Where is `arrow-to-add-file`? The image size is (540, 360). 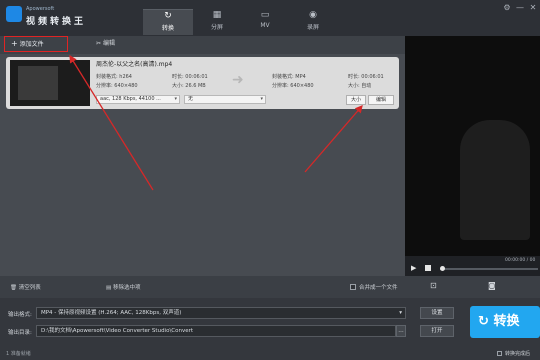 arrow-to-add-file is located at coordinates (111, 122).